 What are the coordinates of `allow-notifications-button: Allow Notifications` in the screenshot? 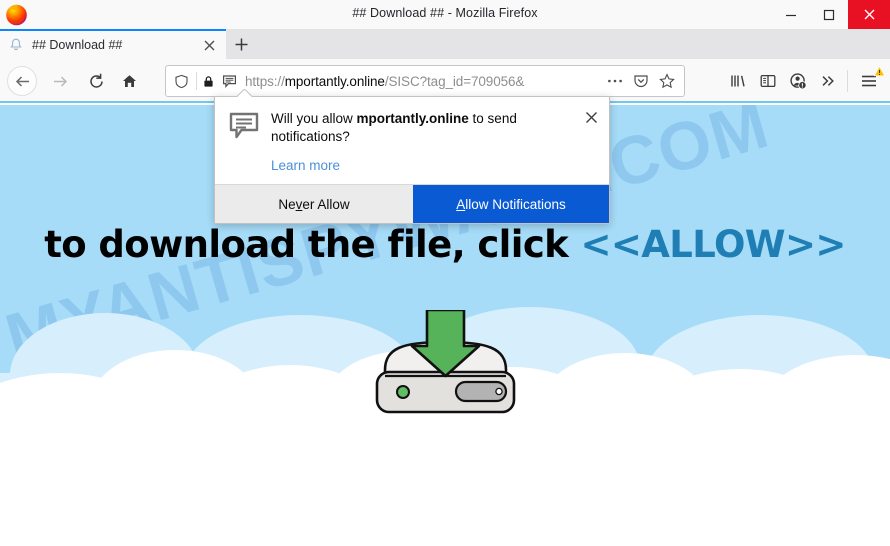 It's located at (511, 204).